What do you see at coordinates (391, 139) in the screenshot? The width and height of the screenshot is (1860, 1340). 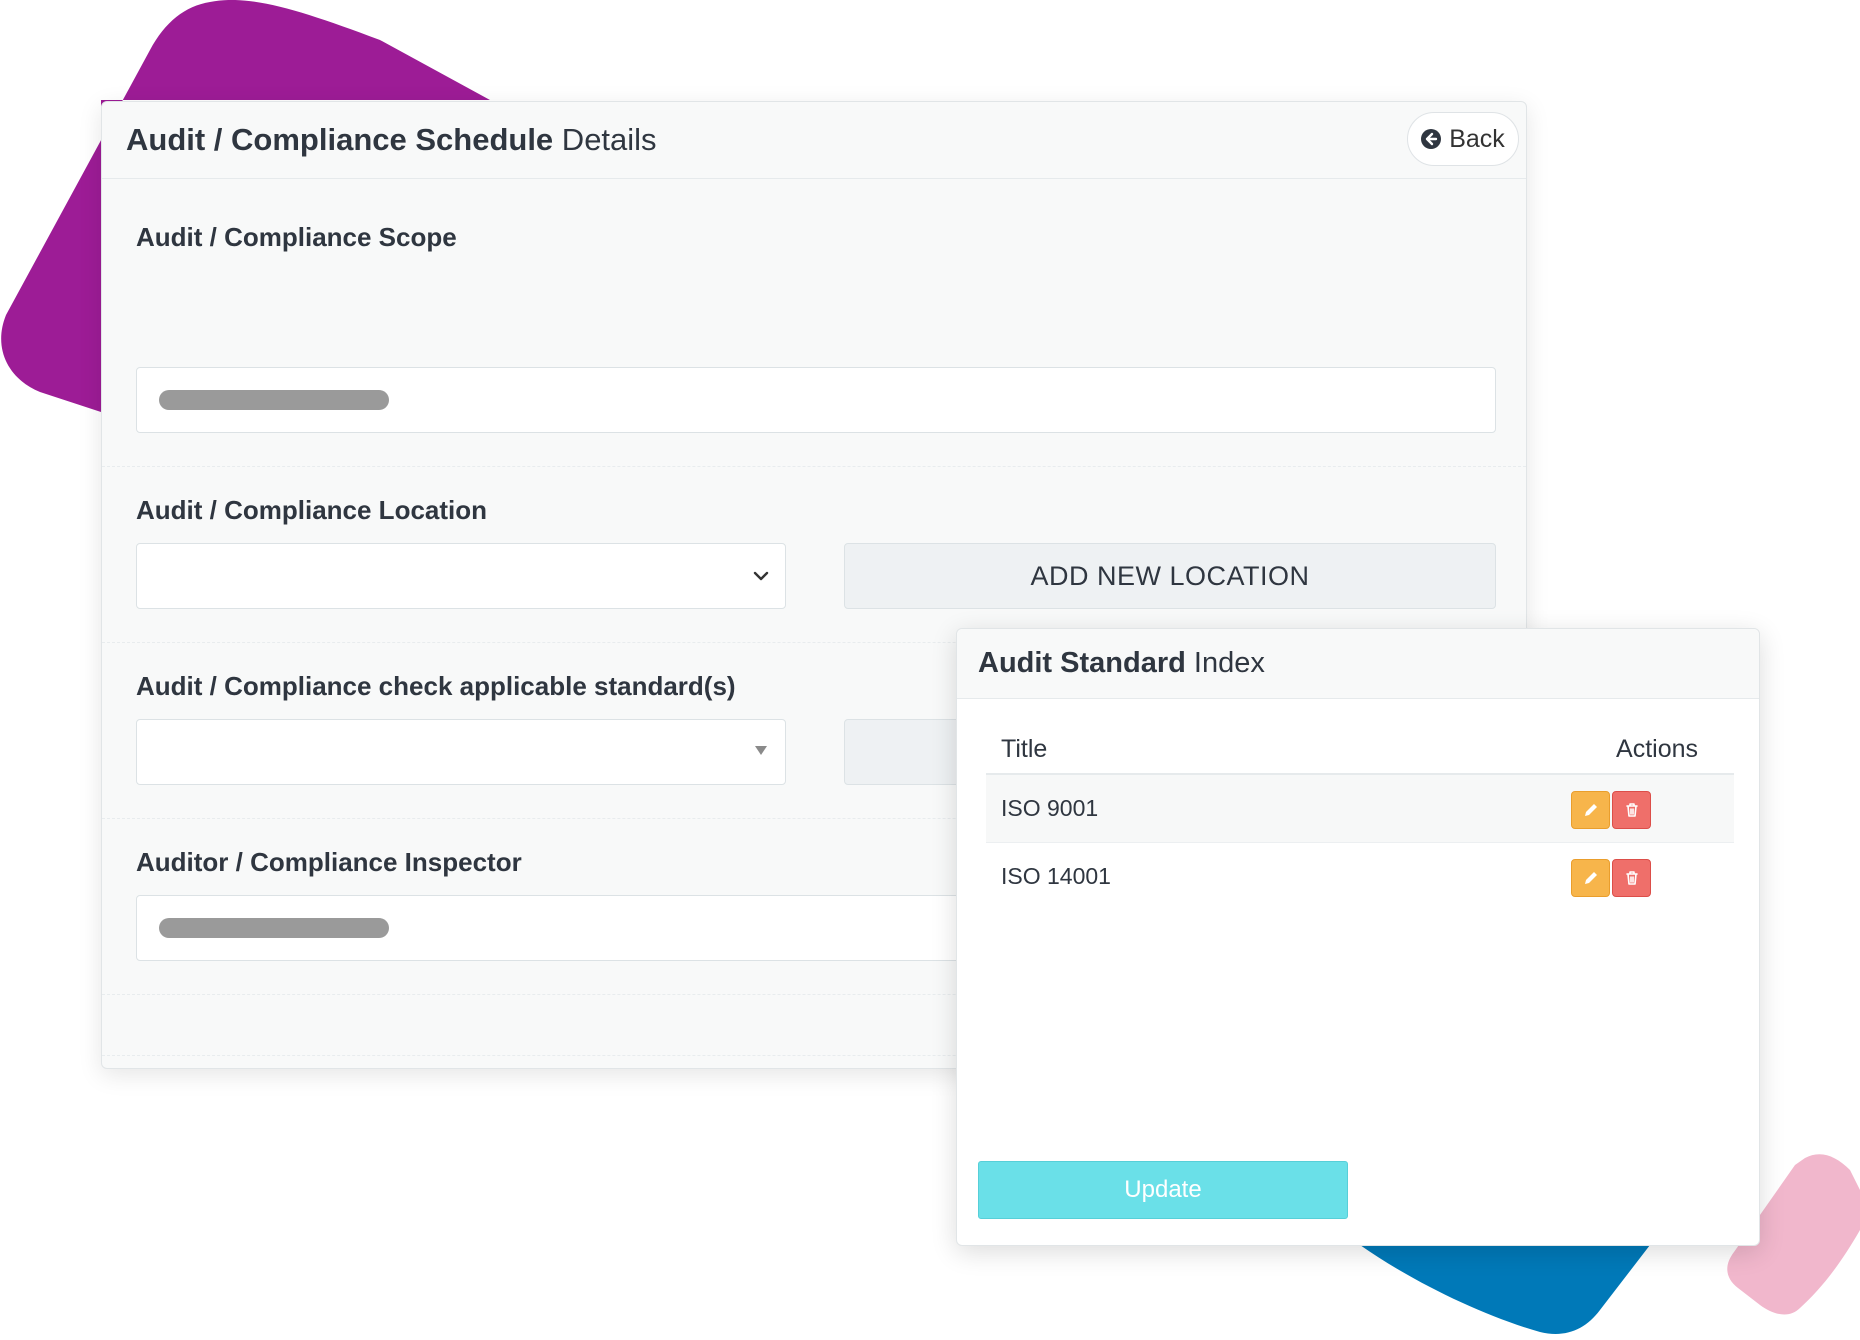 I see `page-title: Audit / Compliance Schedule Details` at bounding box center [391, 139].